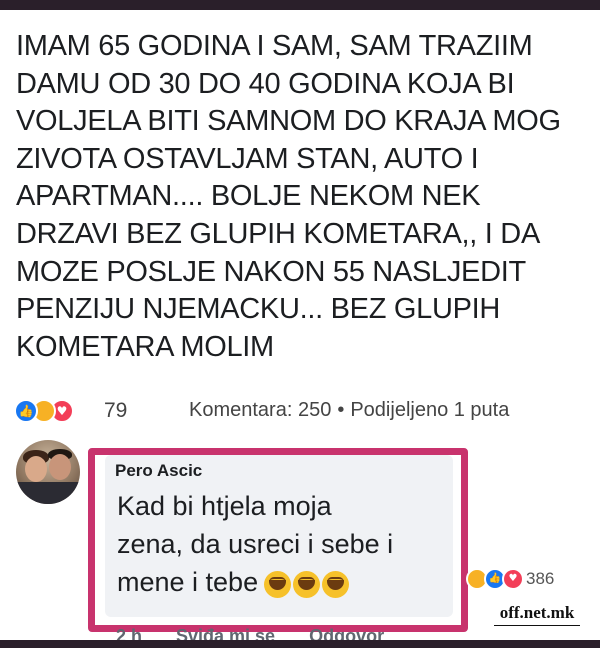 This screenshot has width=600, height=648. I want to click on shares-count-link: Podijeljeno 1 puta, so click(429, 410).